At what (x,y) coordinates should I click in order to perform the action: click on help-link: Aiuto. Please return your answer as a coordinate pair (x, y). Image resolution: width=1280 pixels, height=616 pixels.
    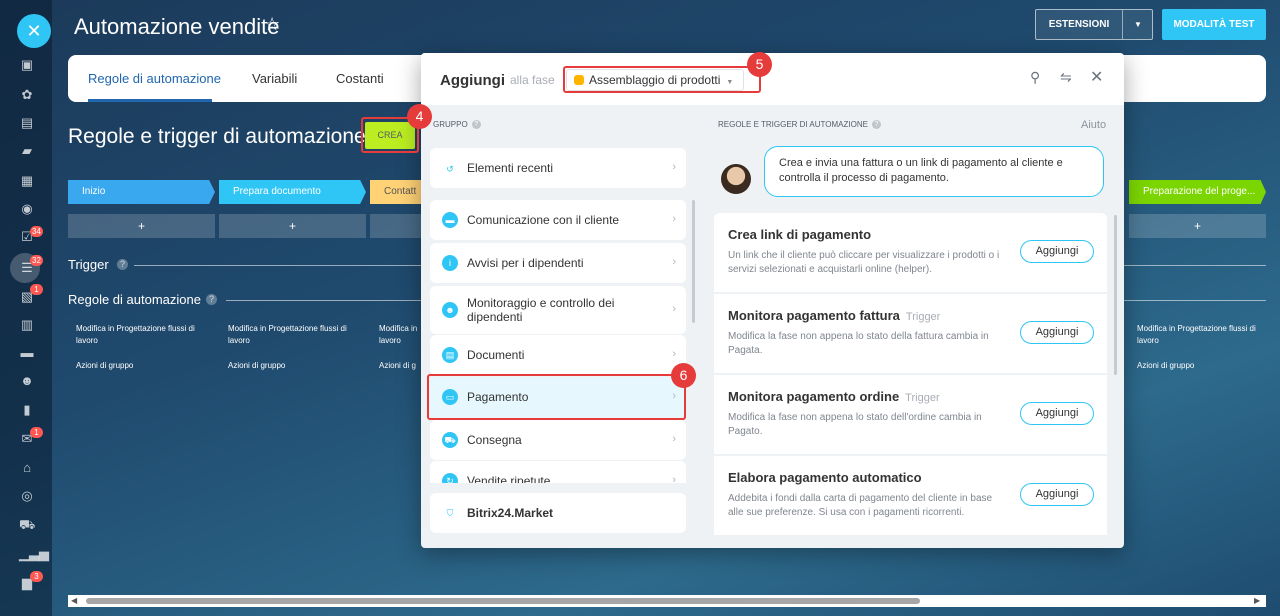
    Looking at the image, I should click on (1093, 125).